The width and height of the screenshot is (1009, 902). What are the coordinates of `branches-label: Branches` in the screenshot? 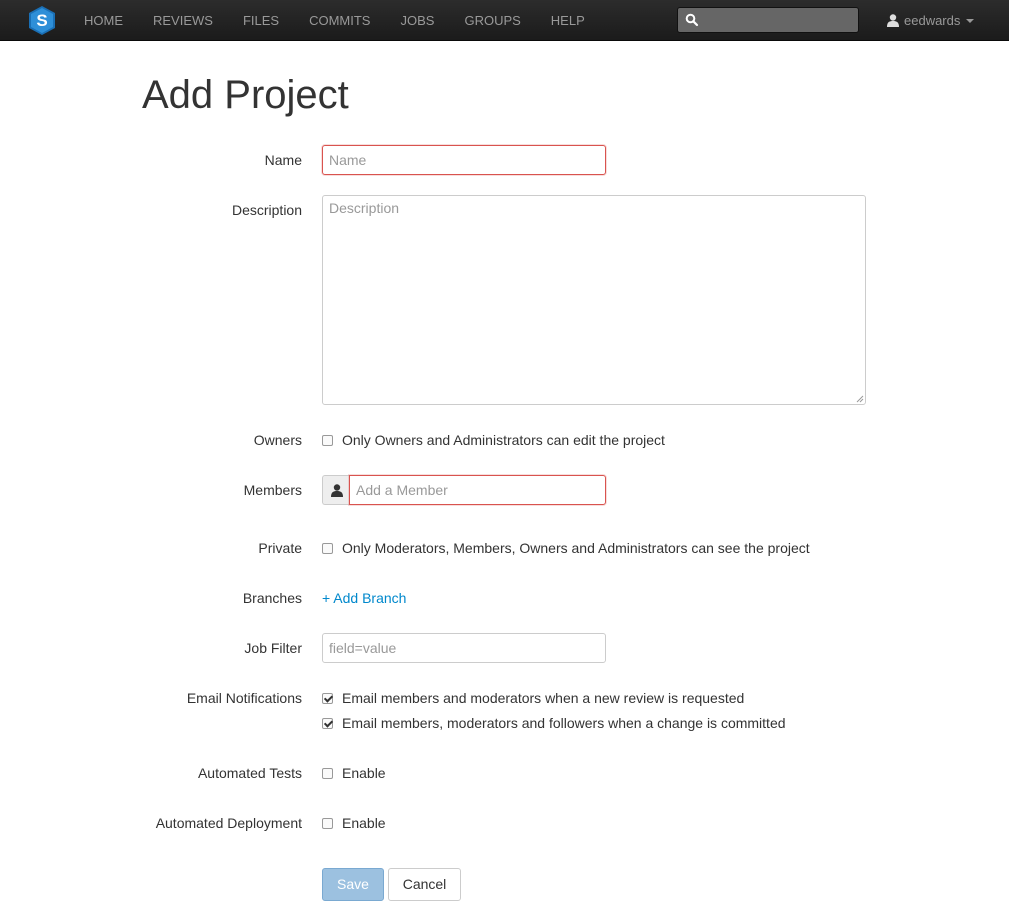 It's located at (272, 598).